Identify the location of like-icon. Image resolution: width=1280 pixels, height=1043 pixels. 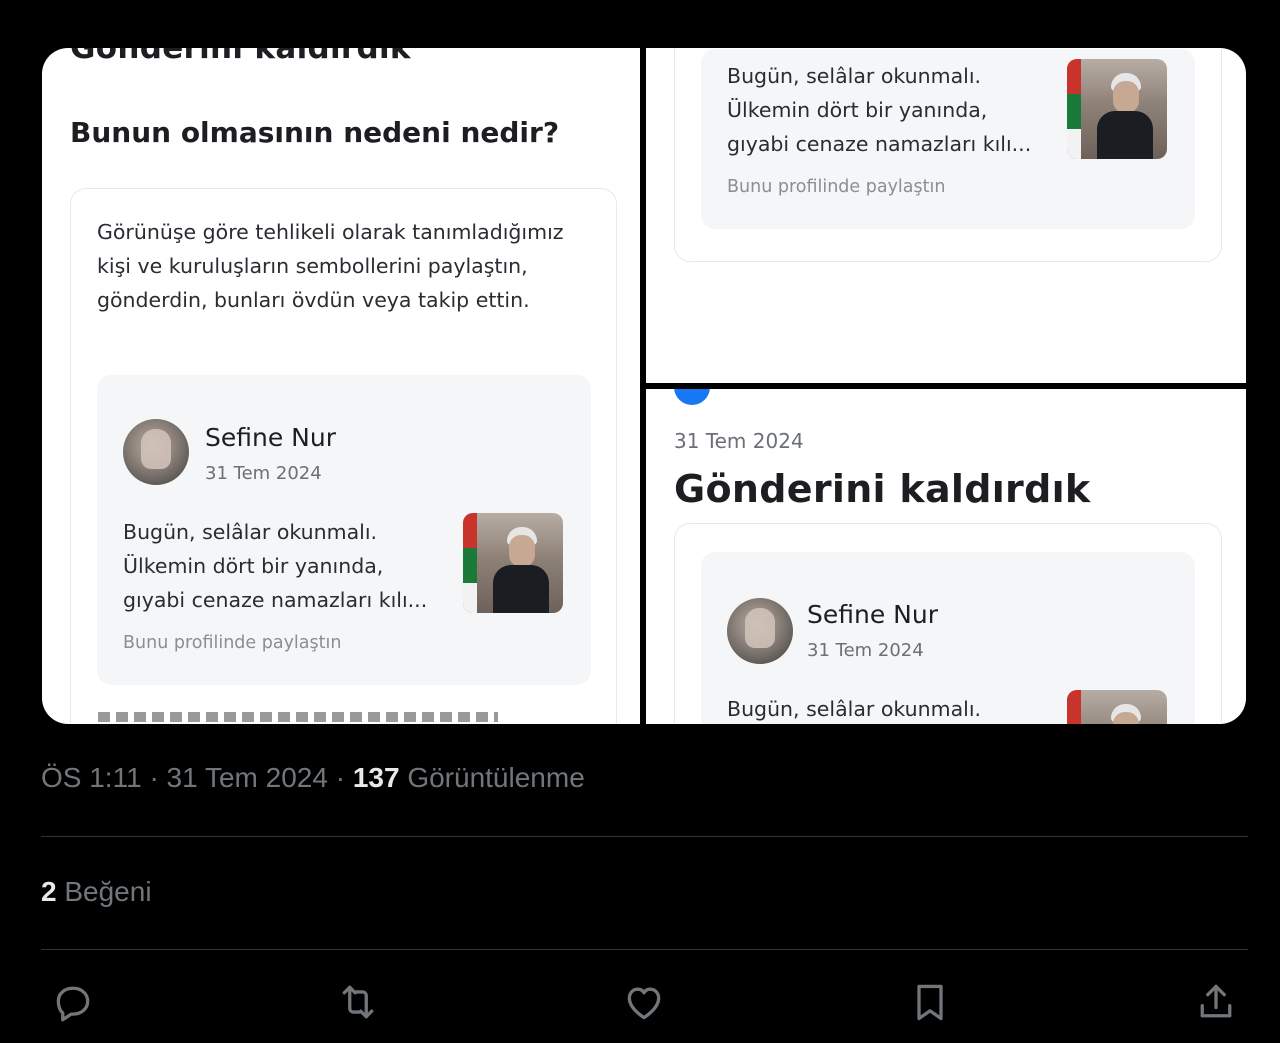
(644, 1003).